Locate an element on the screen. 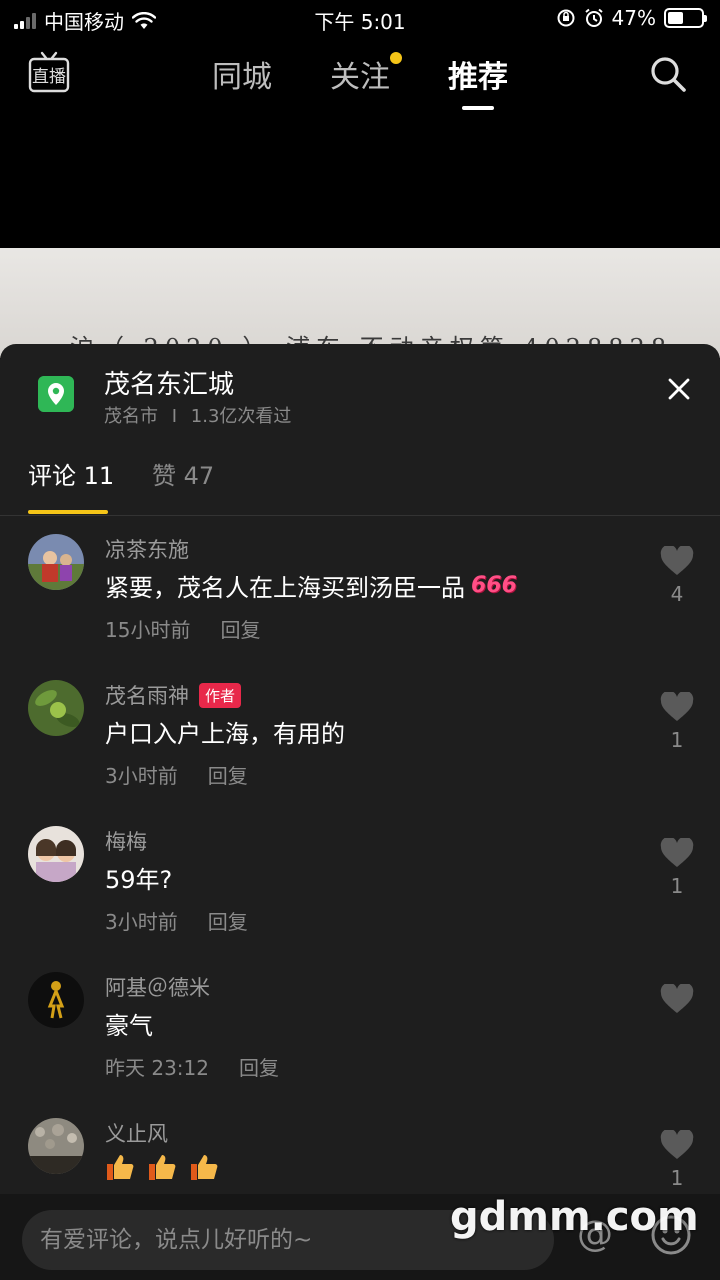  comment-meta: 15小时前 回复 is located at coordinates (182, 628).